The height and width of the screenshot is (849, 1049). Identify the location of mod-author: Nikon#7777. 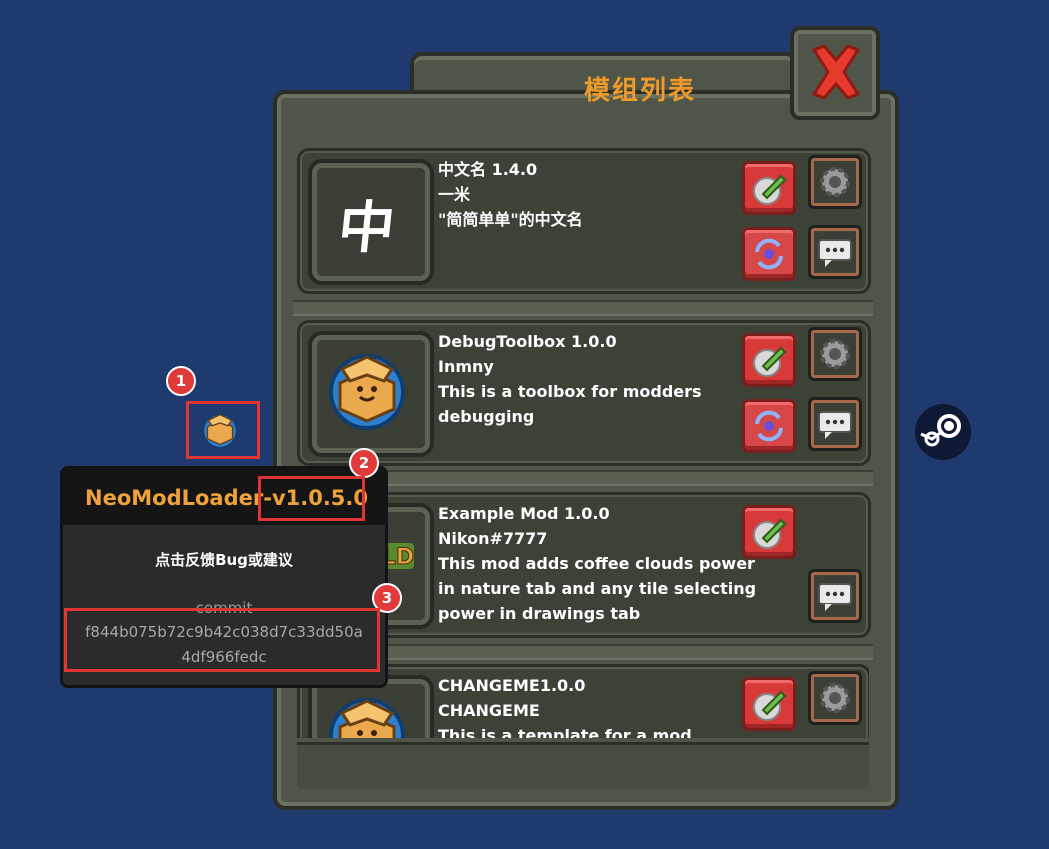
(493, 538).